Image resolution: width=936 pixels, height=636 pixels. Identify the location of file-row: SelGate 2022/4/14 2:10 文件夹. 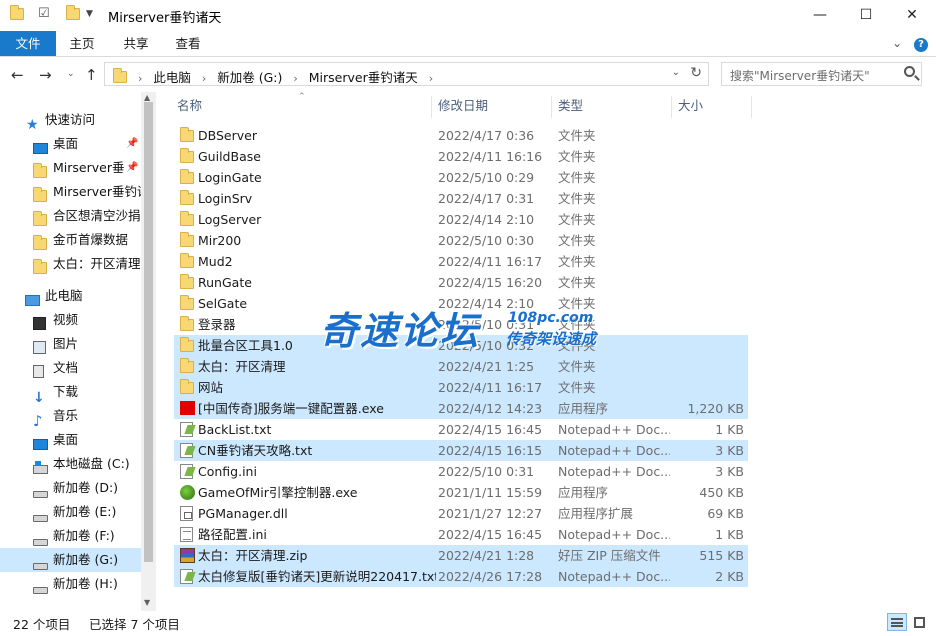
(461, 303).